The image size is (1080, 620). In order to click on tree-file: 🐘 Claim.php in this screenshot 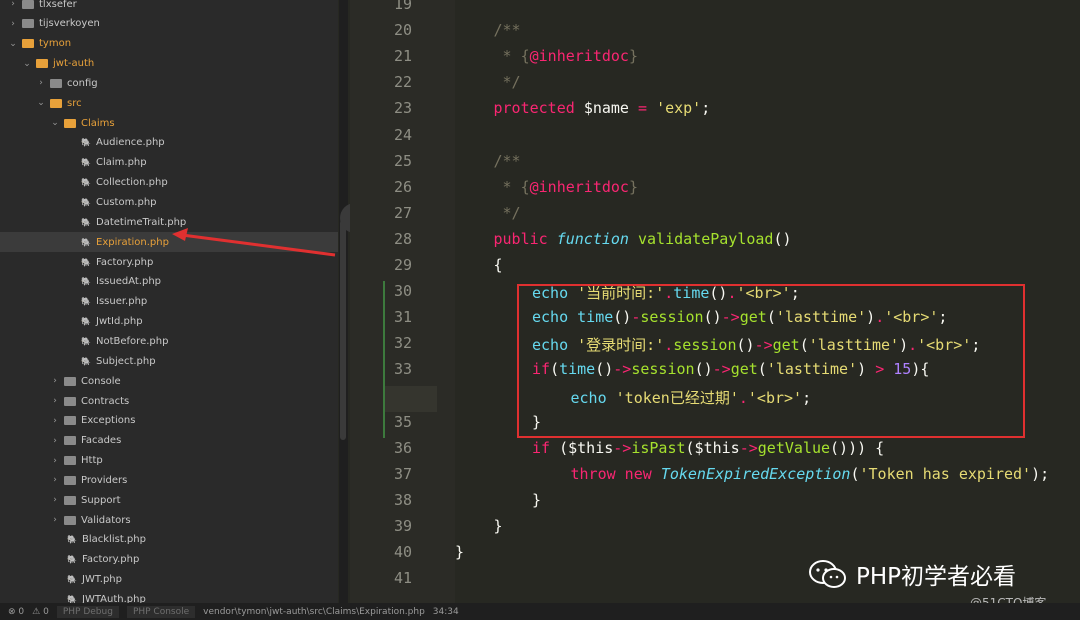, I will do `click(169, 163)`.